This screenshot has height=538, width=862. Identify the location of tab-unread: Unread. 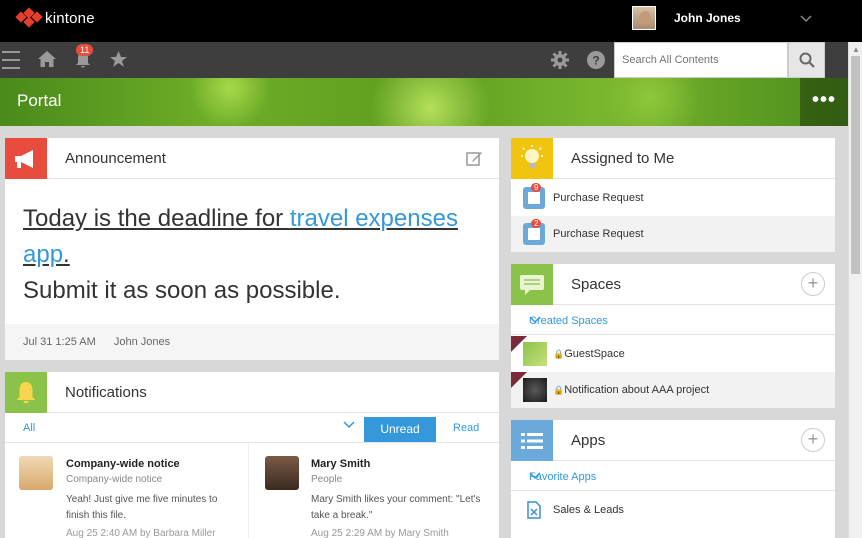
(400, 429).